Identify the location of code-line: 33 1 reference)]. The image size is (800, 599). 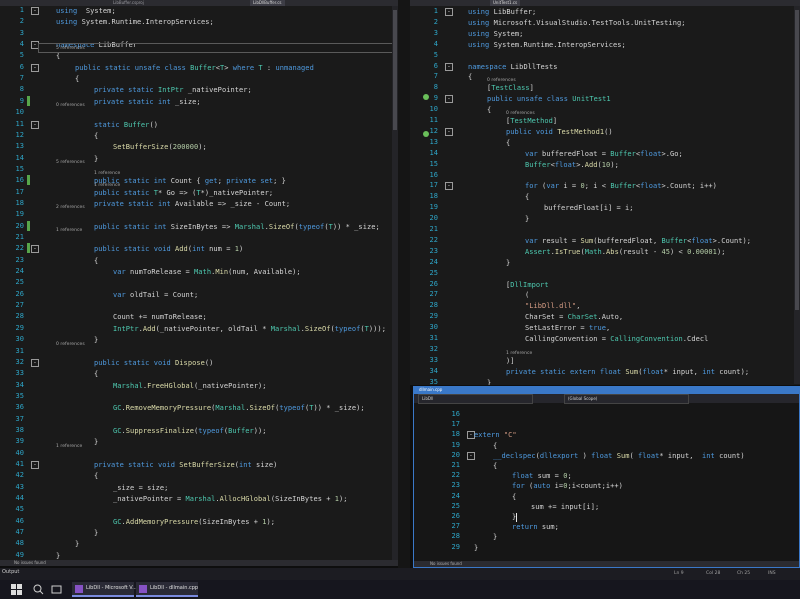
(605, 358).